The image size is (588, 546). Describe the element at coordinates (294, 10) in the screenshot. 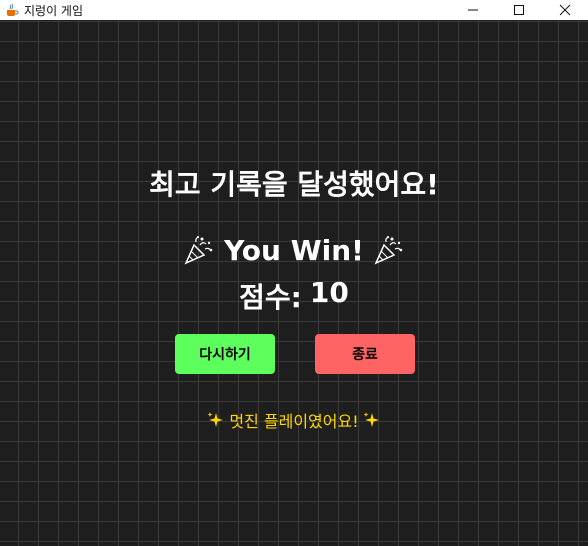

I see `title-bar: 지렁이 게임` at that location.